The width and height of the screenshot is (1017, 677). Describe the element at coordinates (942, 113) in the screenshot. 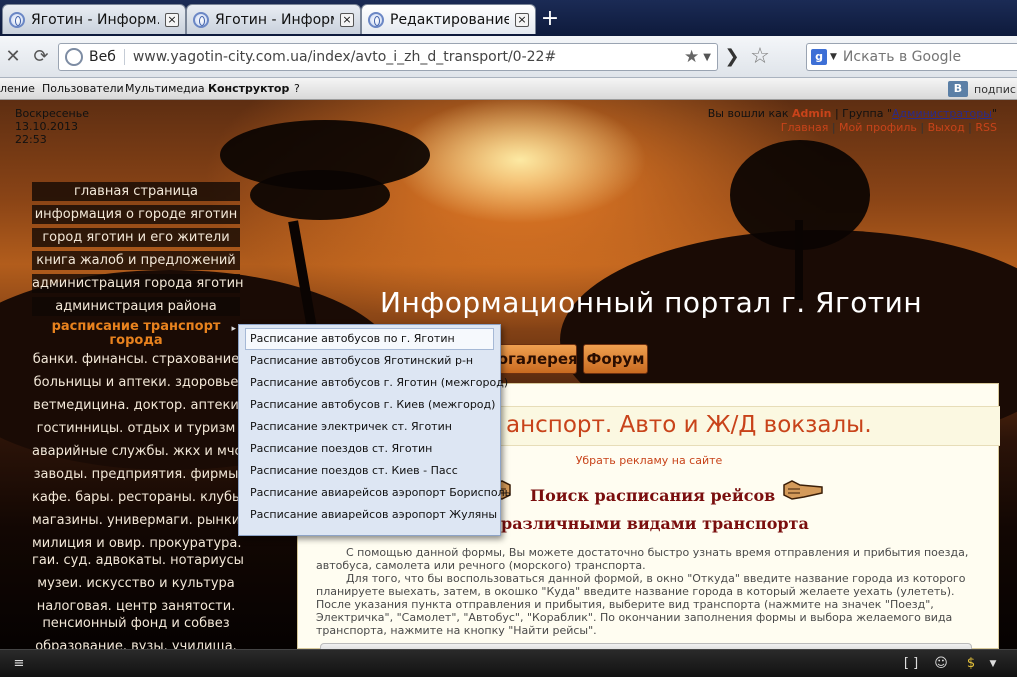

I see `group-link: Администраторы` at that location.